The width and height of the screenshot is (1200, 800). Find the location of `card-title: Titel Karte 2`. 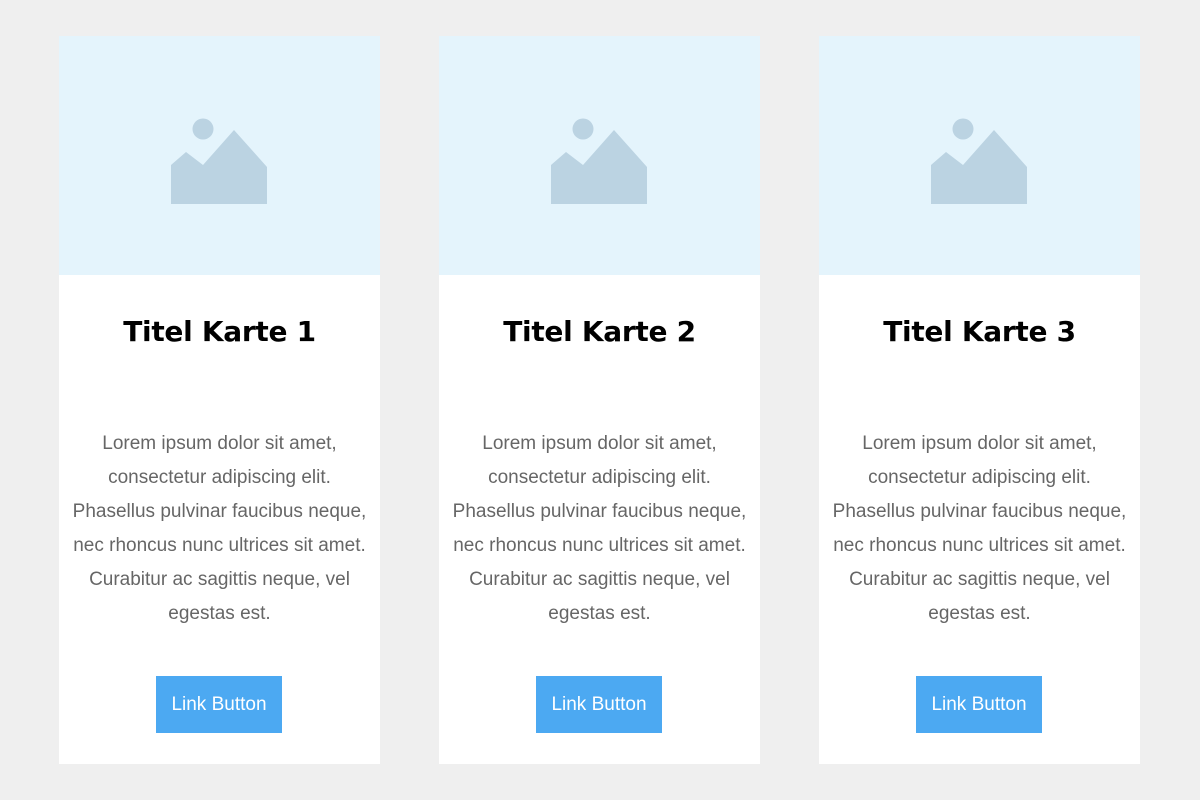

card-title: Titel Karte 2 is located at coordinates (599, 331).